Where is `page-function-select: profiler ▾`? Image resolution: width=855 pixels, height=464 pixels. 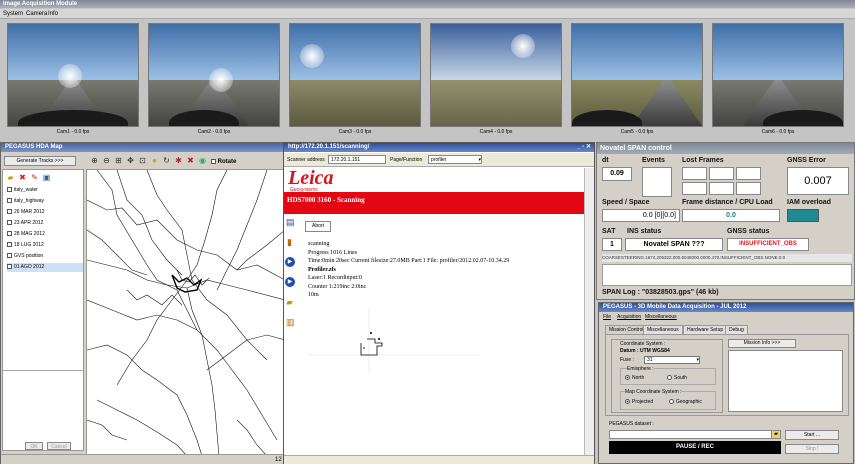 page-function-select: profiler ▾ is located at coordinates (455, 159).